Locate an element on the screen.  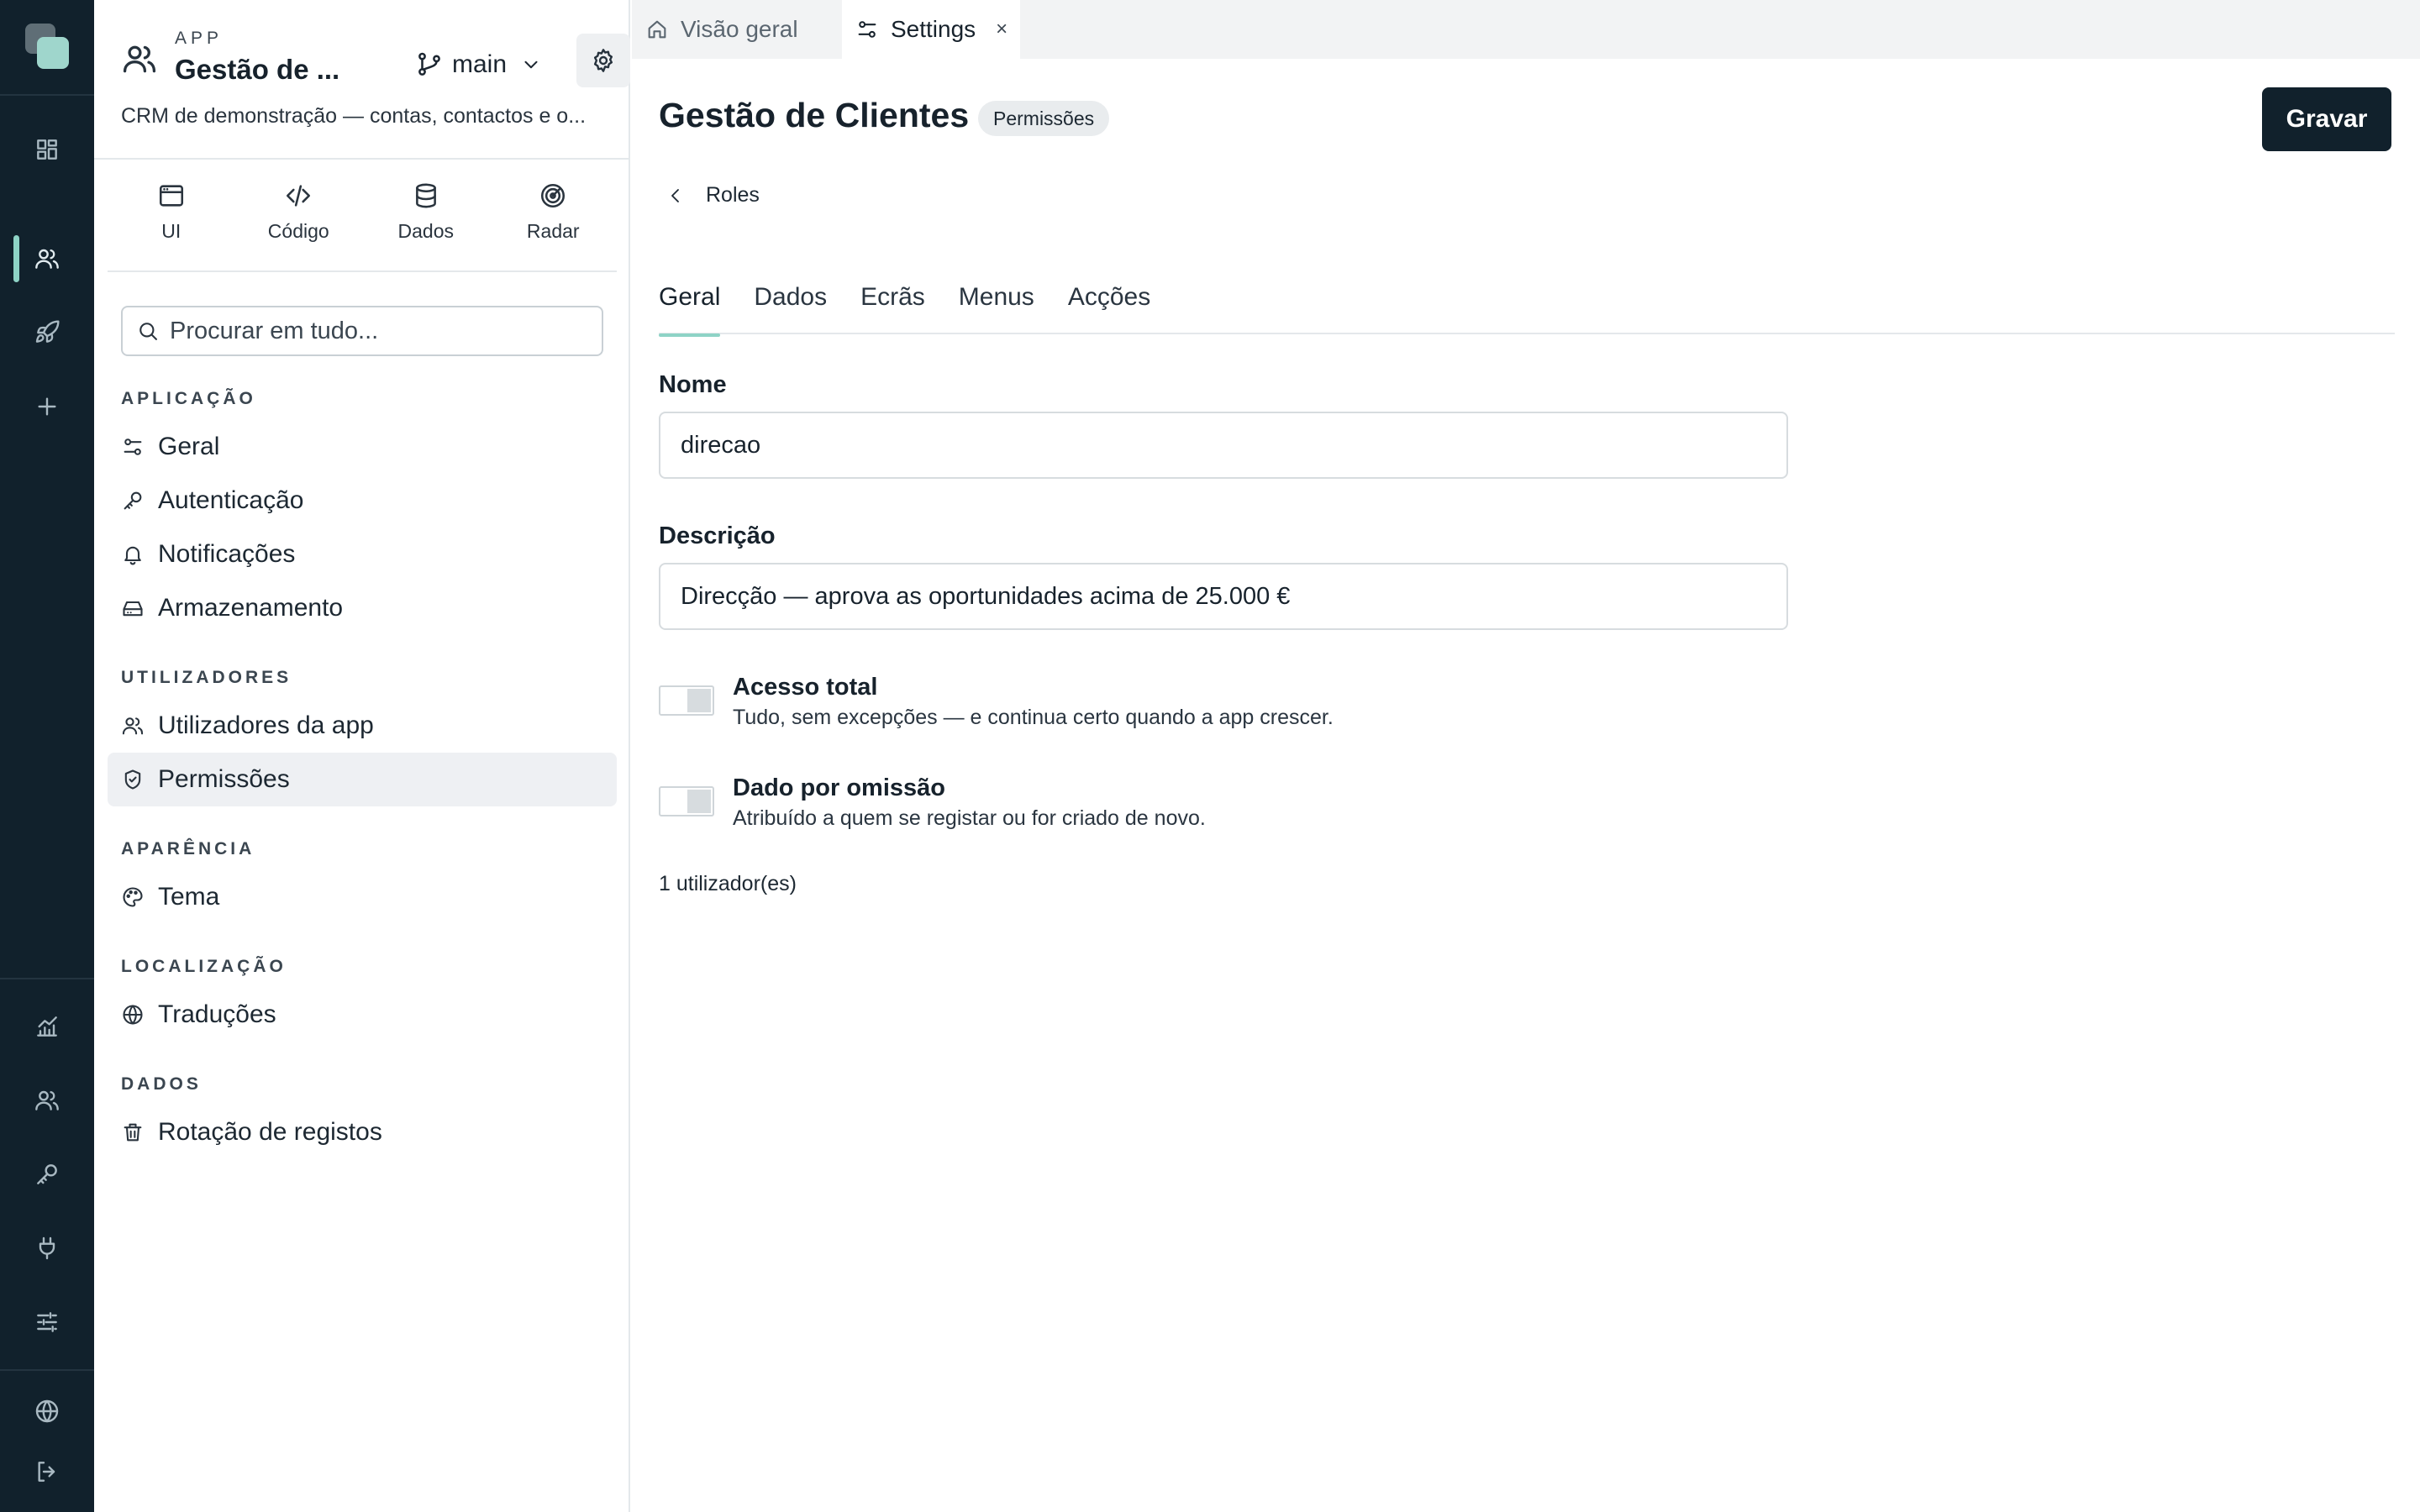
tab-geral: Geral is located at coordinates (690, 307).